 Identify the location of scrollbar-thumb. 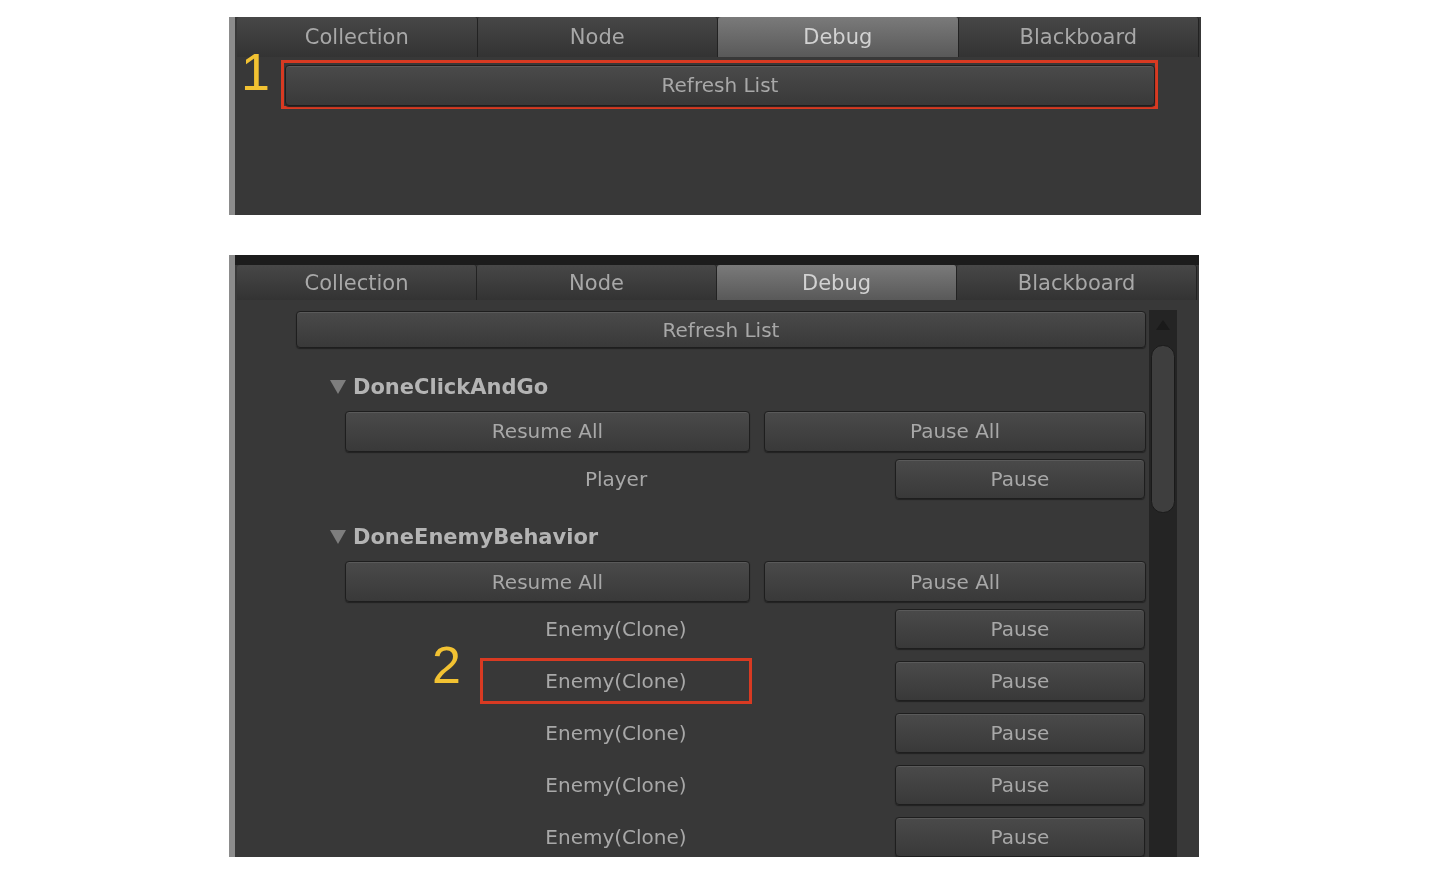
(1163, 429).